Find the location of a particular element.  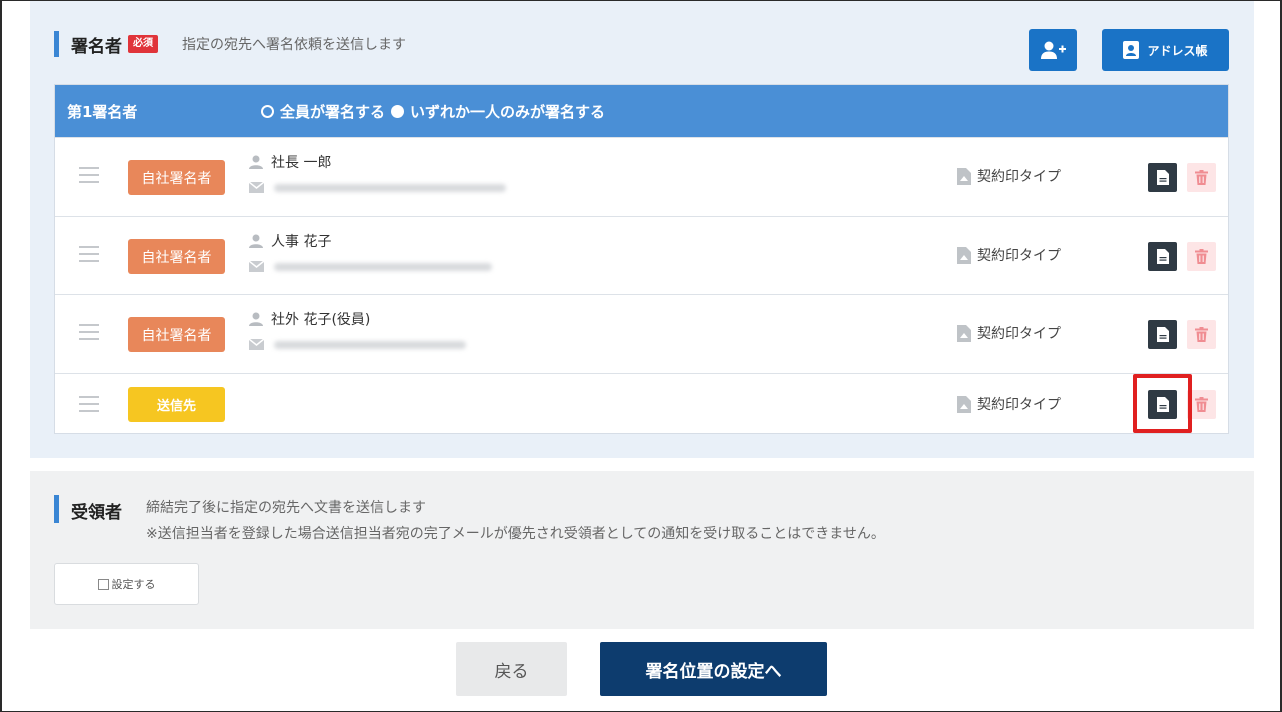

signer-name-text: 人事 花子 is located at coordinates (301, 242).